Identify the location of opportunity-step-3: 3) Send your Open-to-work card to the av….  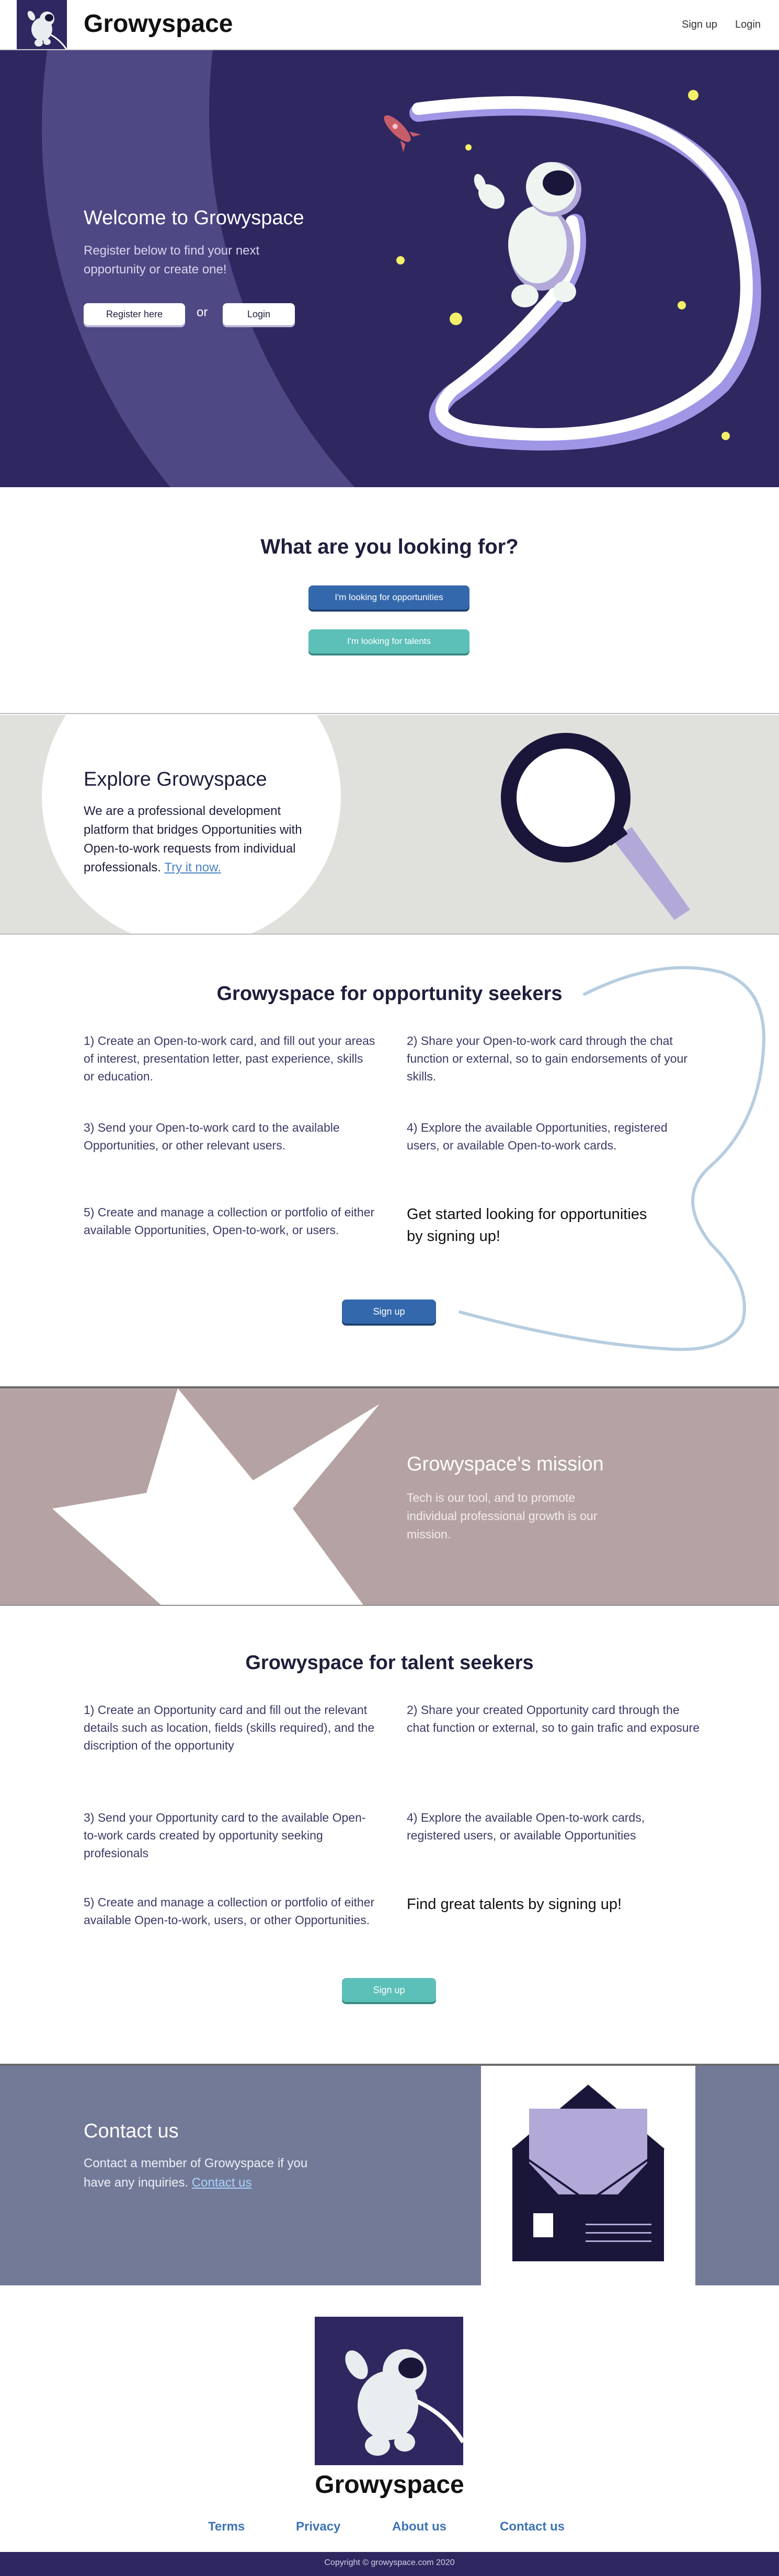
(212, 1136).